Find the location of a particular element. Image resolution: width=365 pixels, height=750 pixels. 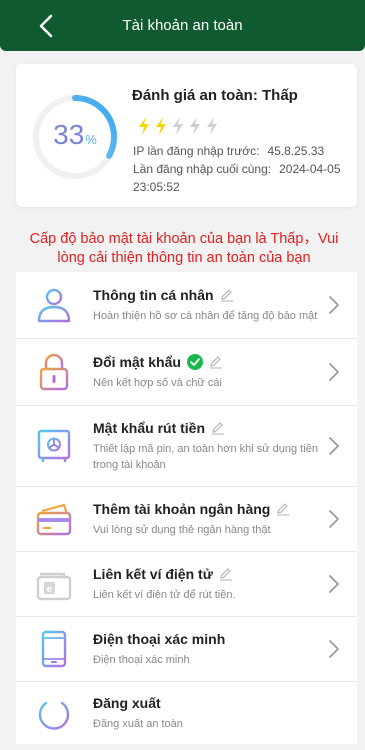

menu-item-description: Liên kết ví điện tử để rút tiền. is located at coordinates (164, 594).